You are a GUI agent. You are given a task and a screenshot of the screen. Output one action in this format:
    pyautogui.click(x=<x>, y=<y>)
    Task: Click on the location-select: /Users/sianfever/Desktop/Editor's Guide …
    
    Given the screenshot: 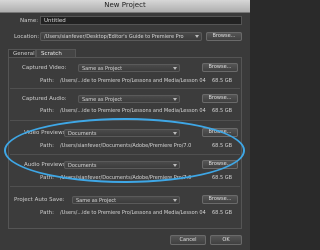 What is the action you would take?
    pyautogui.click(x=121, y=36)
    